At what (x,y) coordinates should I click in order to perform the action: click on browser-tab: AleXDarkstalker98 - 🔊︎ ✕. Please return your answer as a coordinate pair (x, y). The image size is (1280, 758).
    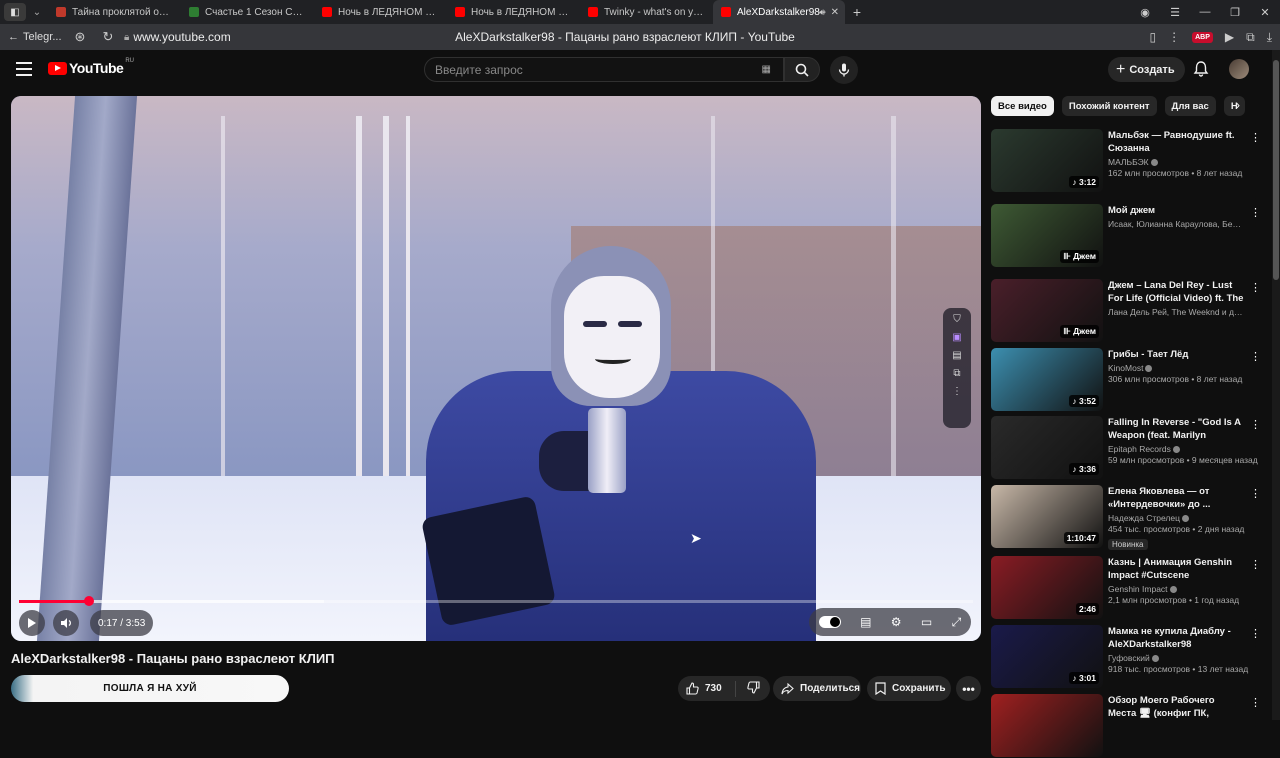
    Looking at the image, I should click on (779, 12).